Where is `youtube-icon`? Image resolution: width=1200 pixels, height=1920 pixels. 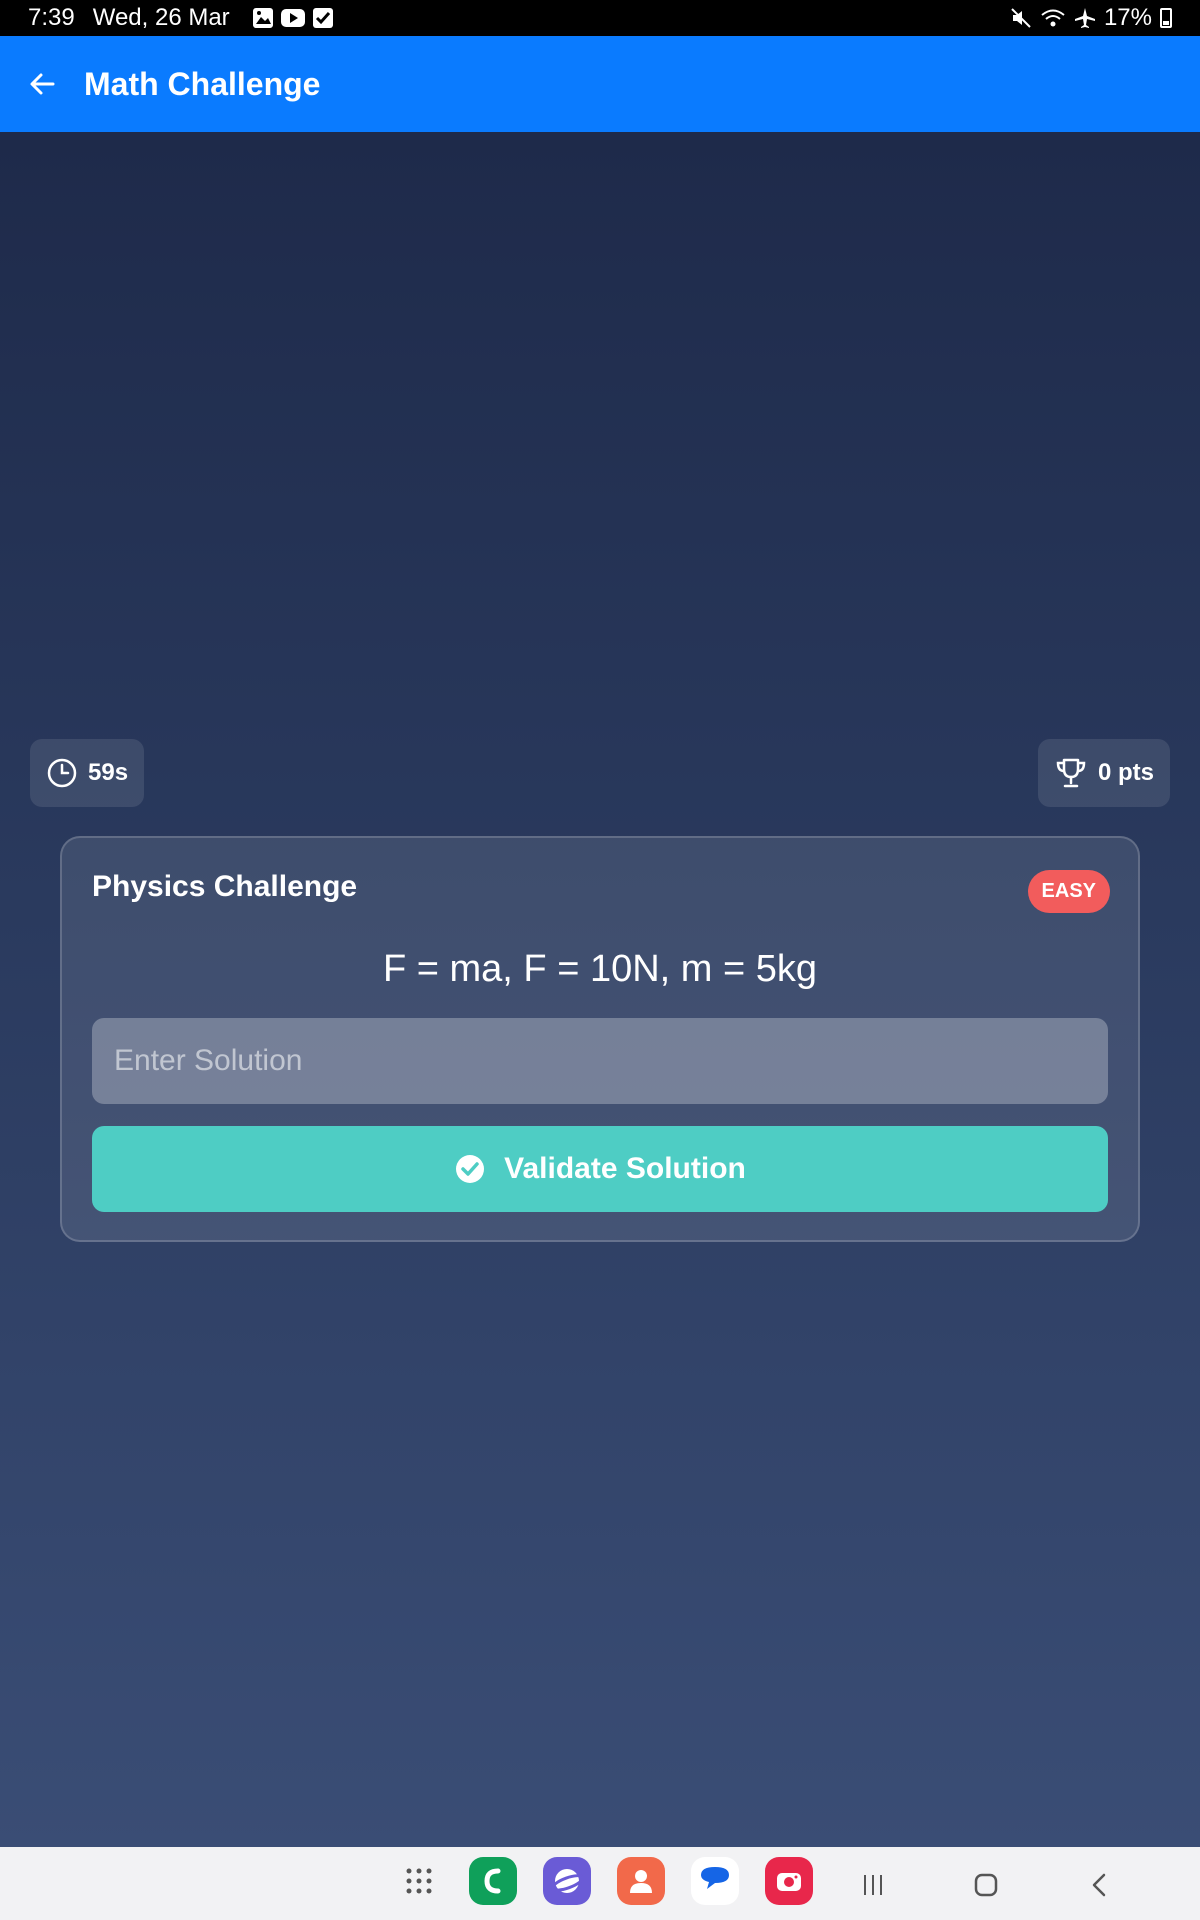 youtube-icon is located at coordinates (292, 18).